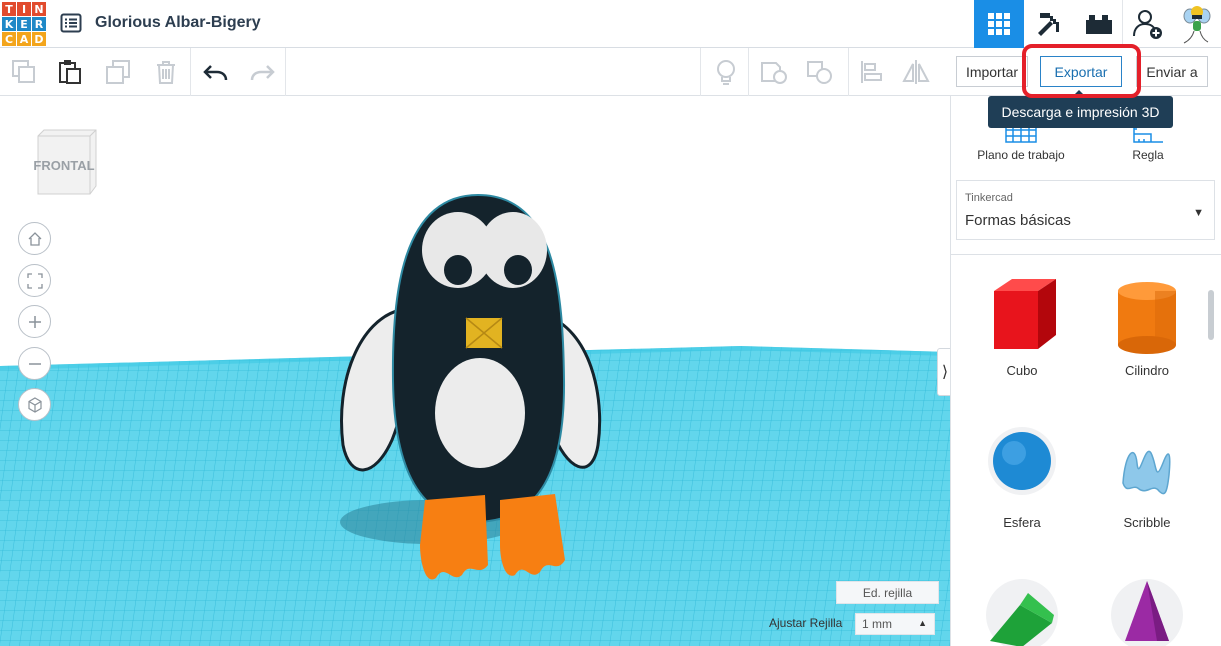  What do you see at coordinates (806, 623) in the screenshot?
I see `snap-grid-label: Ajustar Rejilla` at bounding box center [806, 623].